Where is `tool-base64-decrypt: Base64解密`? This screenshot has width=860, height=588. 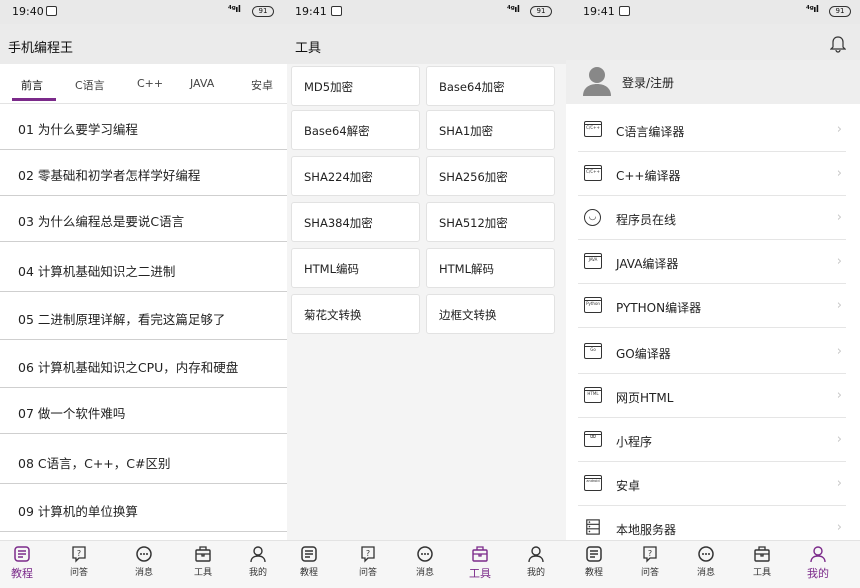 tool-base64-decrypt: Base64解密 is located at coordinates (355, 130).